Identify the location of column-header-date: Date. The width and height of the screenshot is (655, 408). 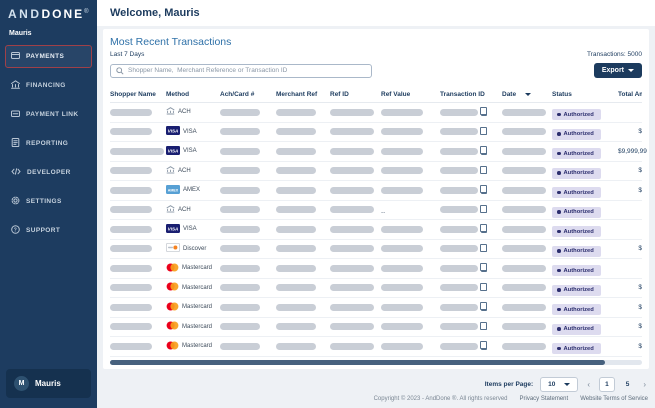
(527, 94).